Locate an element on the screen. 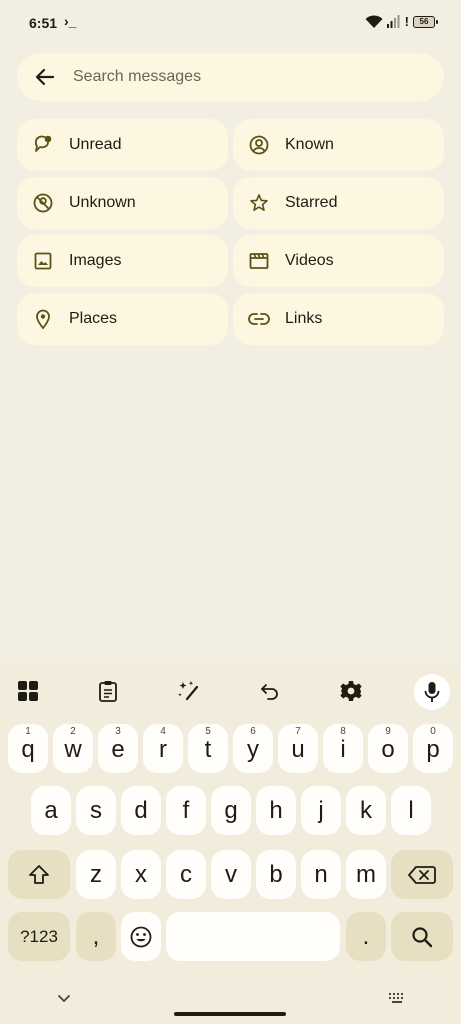  terminal-icon: ›_ is located at coordinates (70, 21).